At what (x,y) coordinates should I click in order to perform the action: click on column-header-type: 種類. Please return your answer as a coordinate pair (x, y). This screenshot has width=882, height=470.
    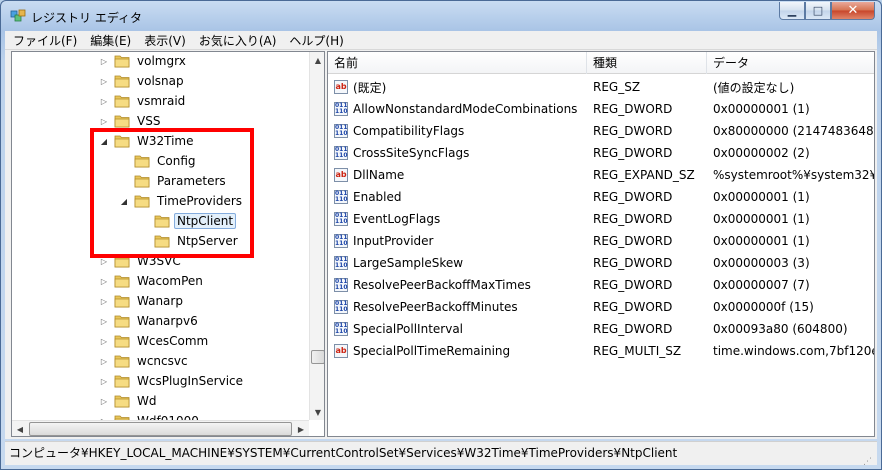
    Looking at the image, I should click on (647, 63).